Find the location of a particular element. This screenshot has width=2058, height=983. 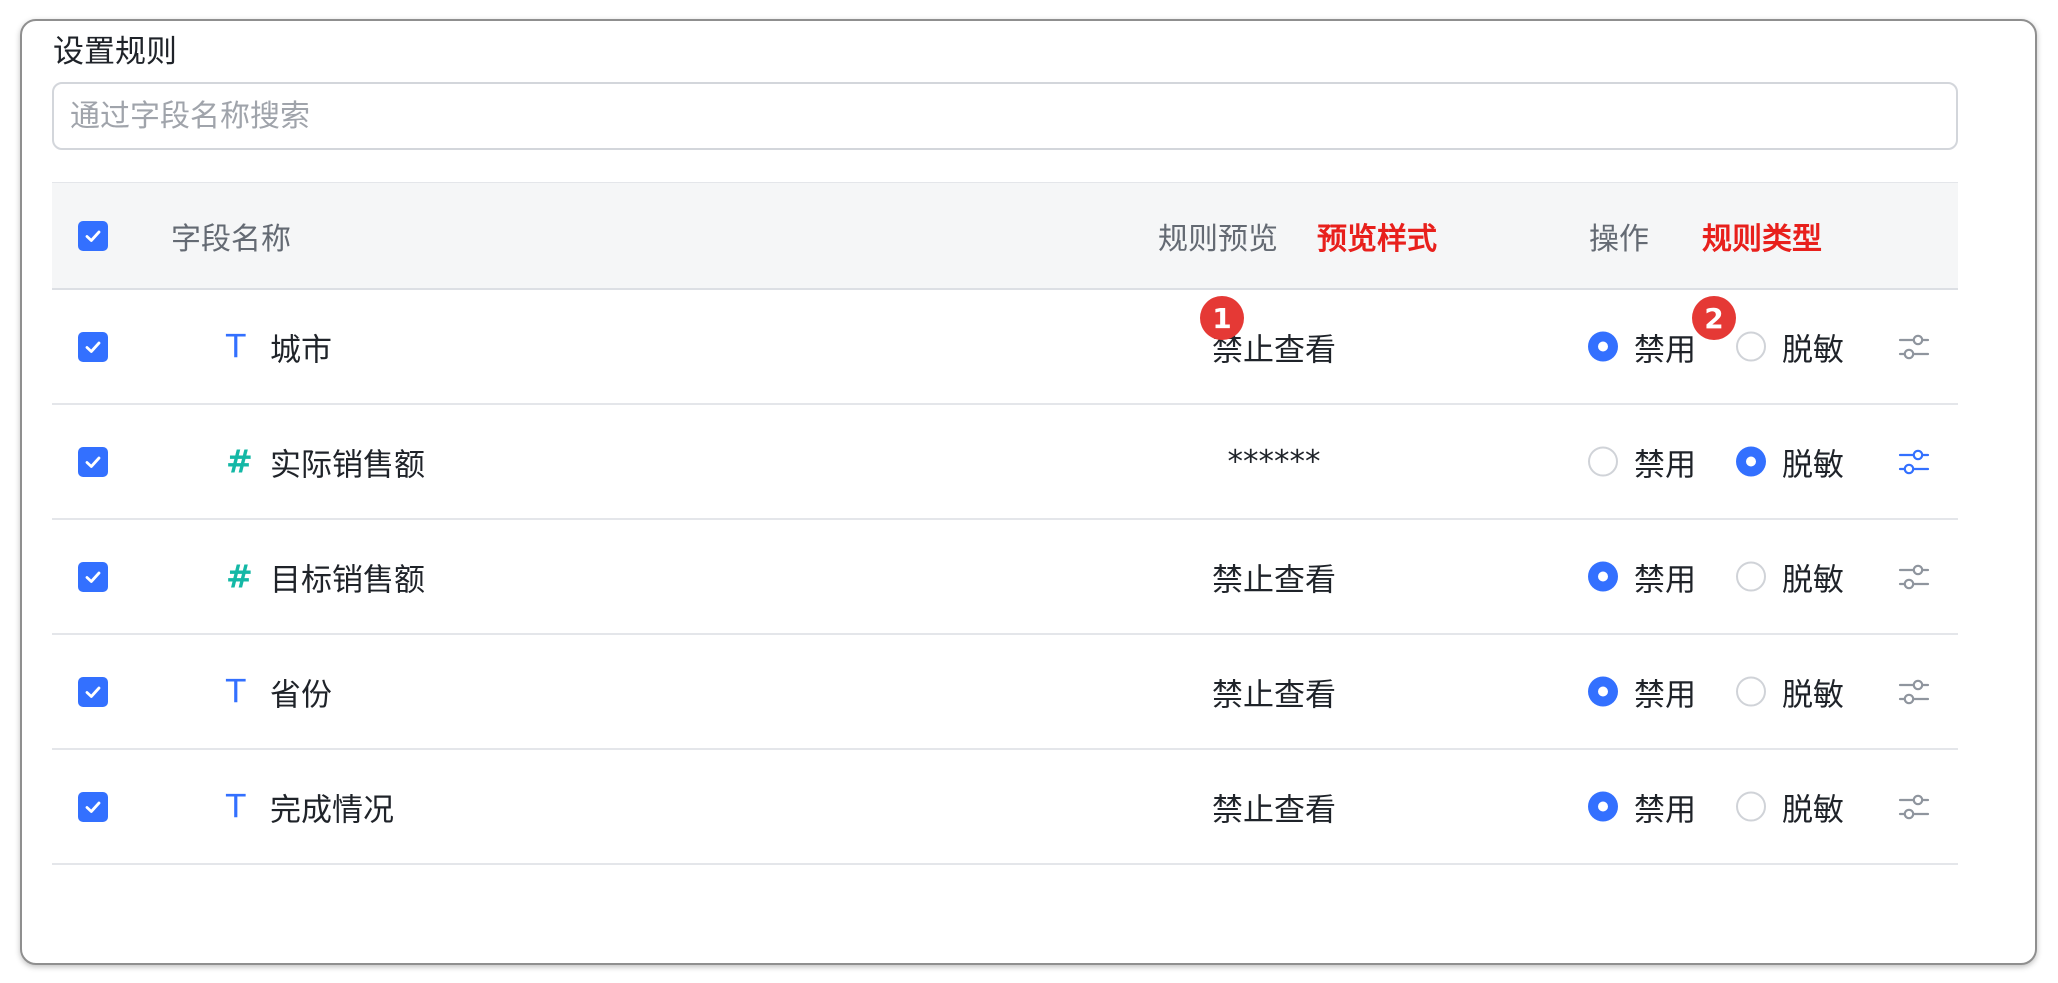

field-name: 省份 is located at coordinates (301, 695).